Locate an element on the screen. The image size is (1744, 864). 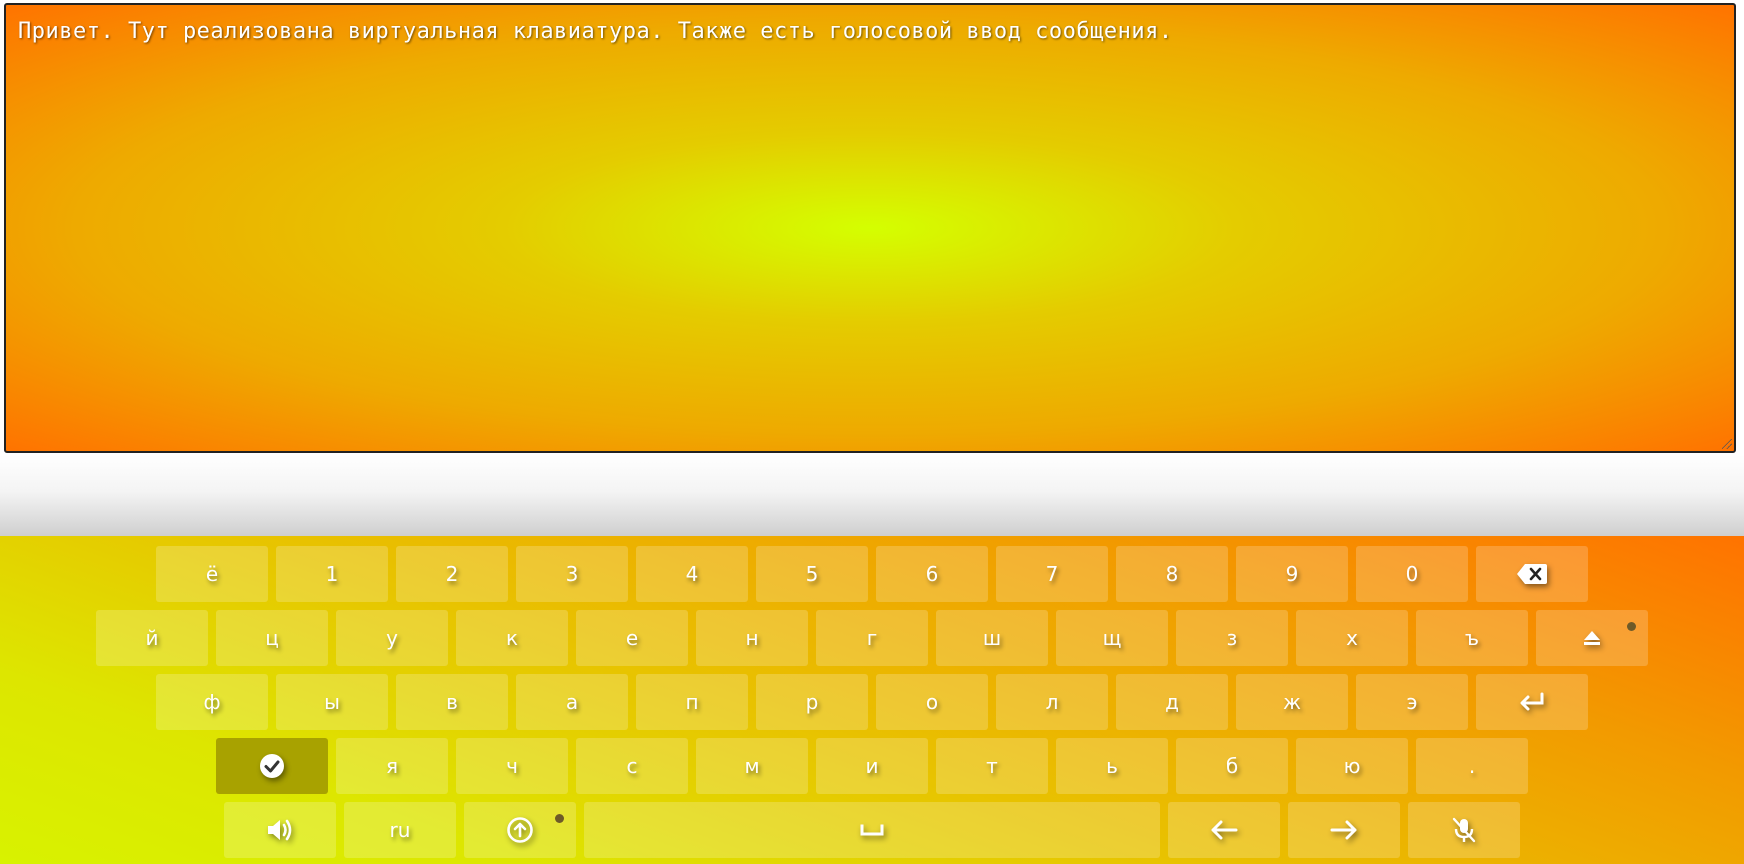
voice-input-key is located at coordinates (1464, 830).